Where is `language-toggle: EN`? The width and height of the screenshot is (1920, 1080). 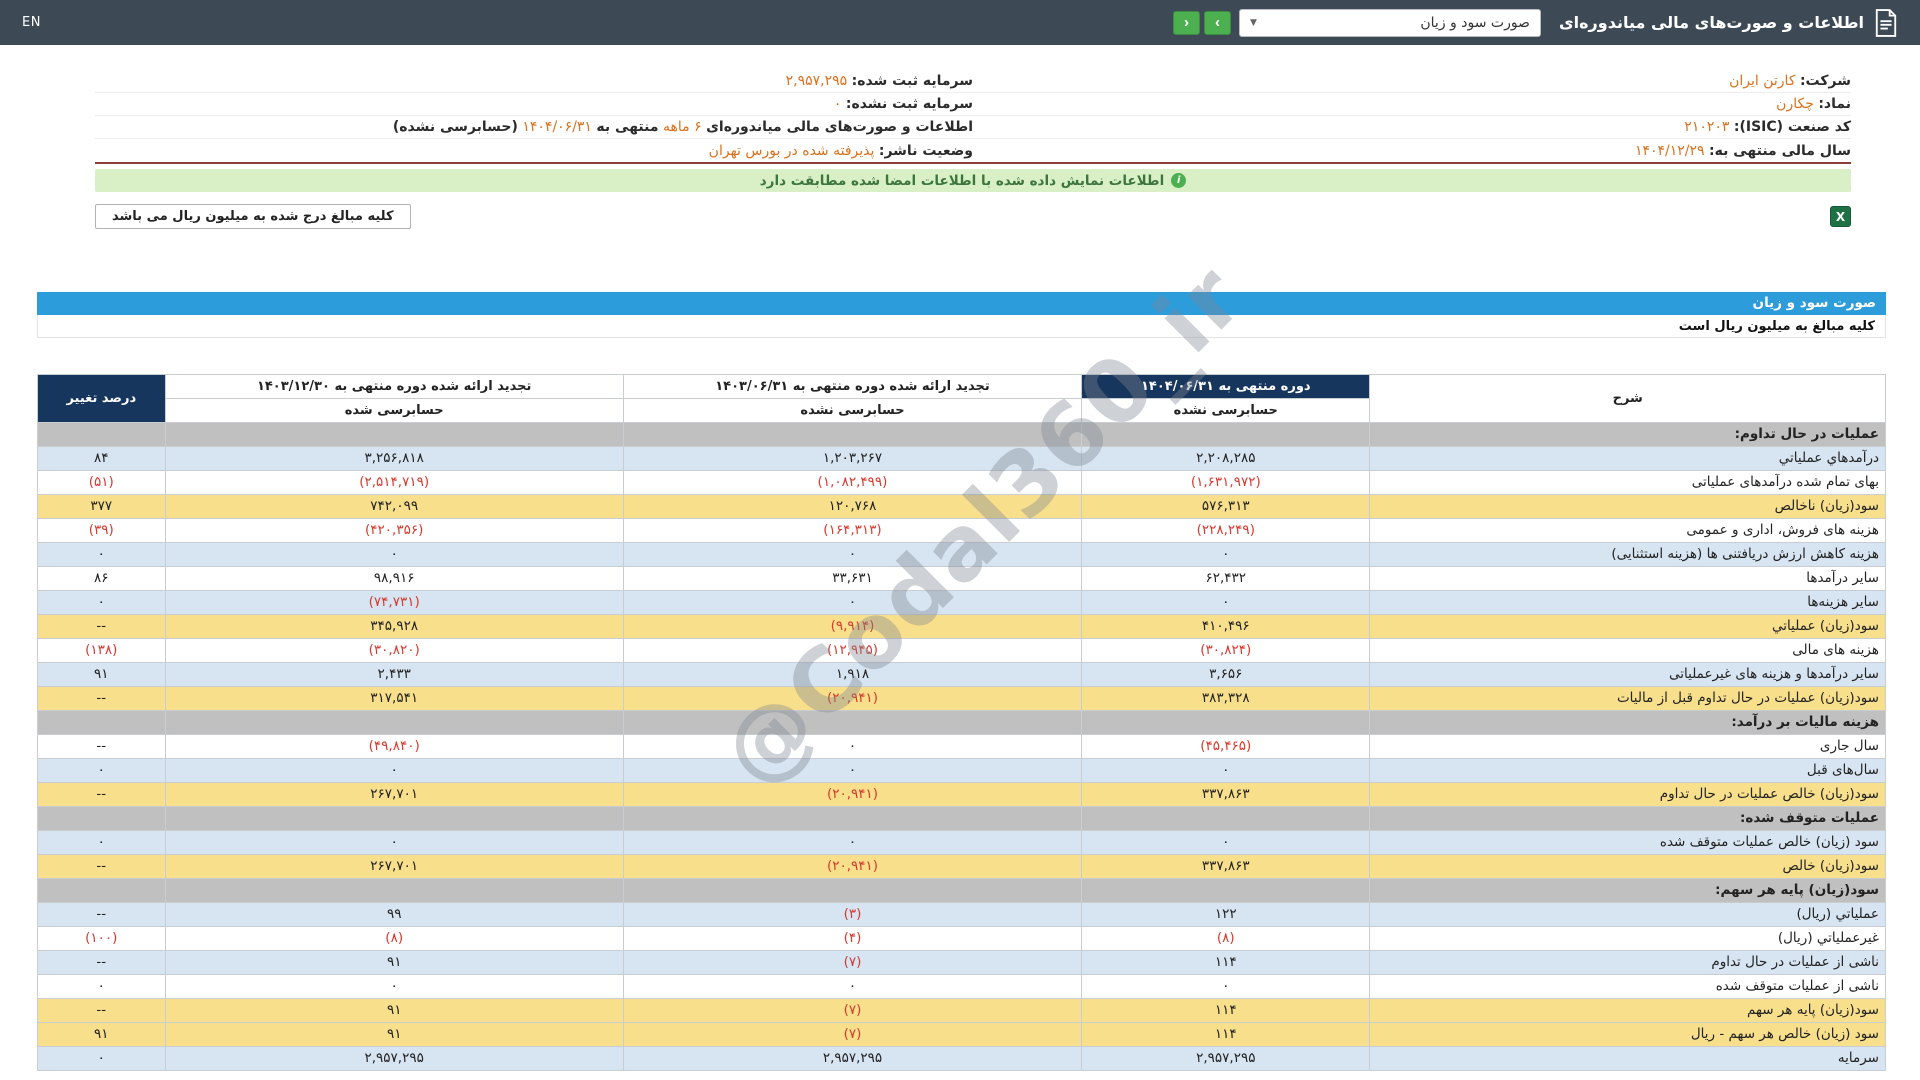
language-toggle: EN is located at coordinates (31, 22).